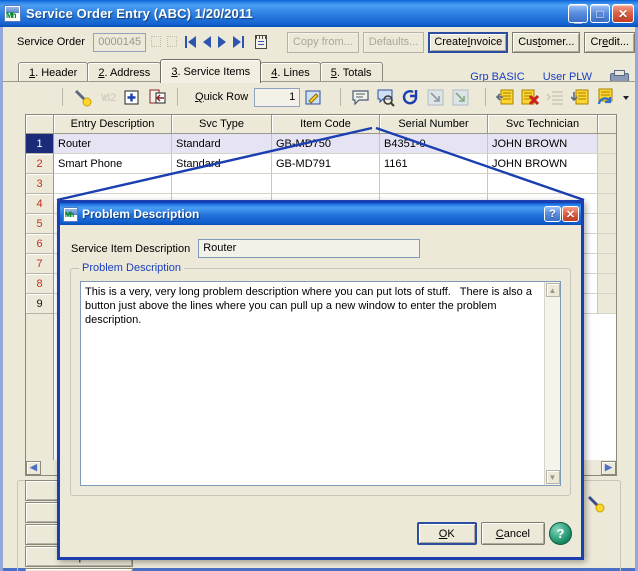  I want to click on chevron-down-icon, so click(626, 97).